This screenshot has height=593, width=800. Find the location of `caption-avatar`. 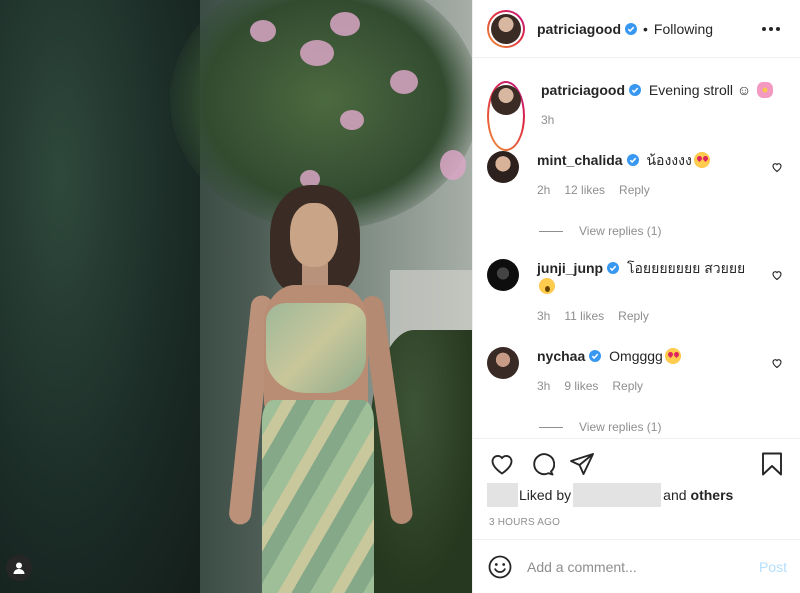

caption-avatar is located at coordinates (506, 116).